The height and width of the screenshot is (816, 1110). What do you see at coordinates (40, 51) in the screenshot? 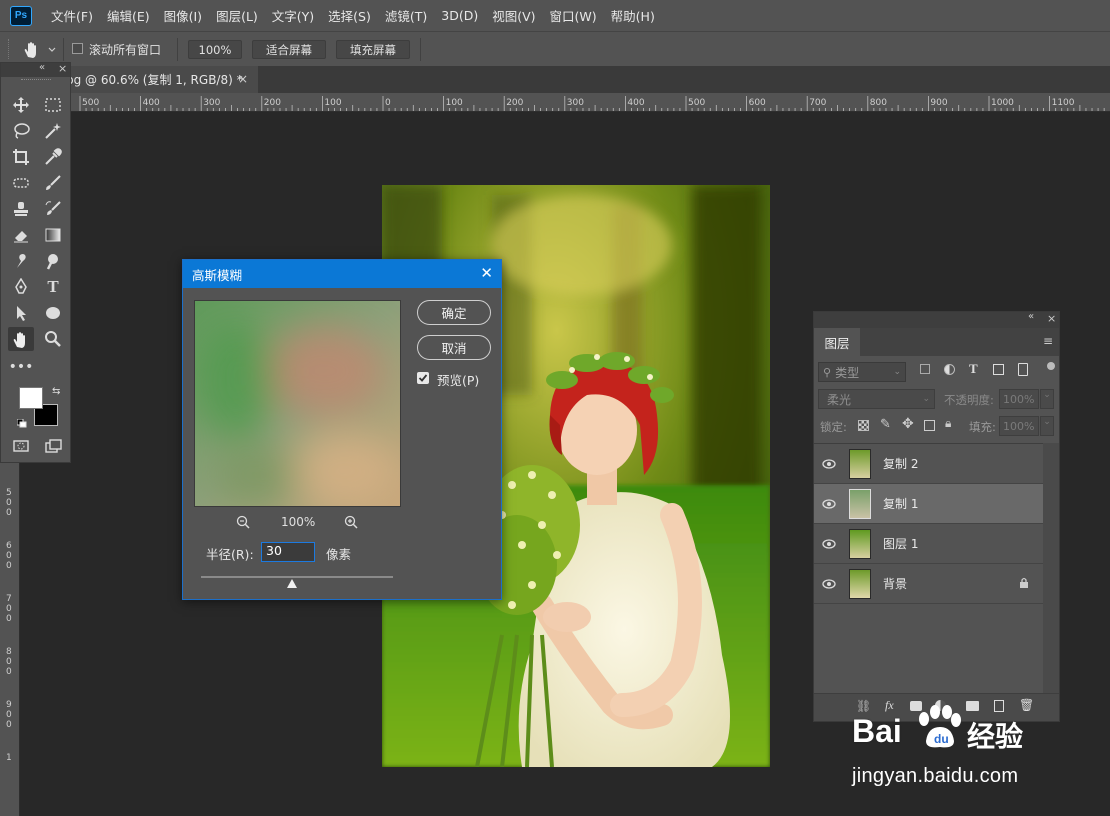
I see `hand-tool-preset-icon` at bounding box center [40, 51].